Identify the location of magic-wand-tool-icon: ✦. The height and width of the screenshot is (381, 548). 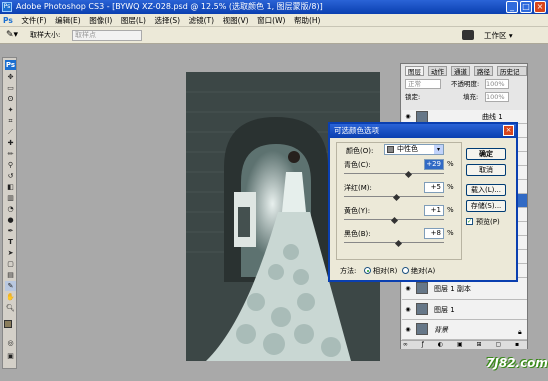
(10, 110).